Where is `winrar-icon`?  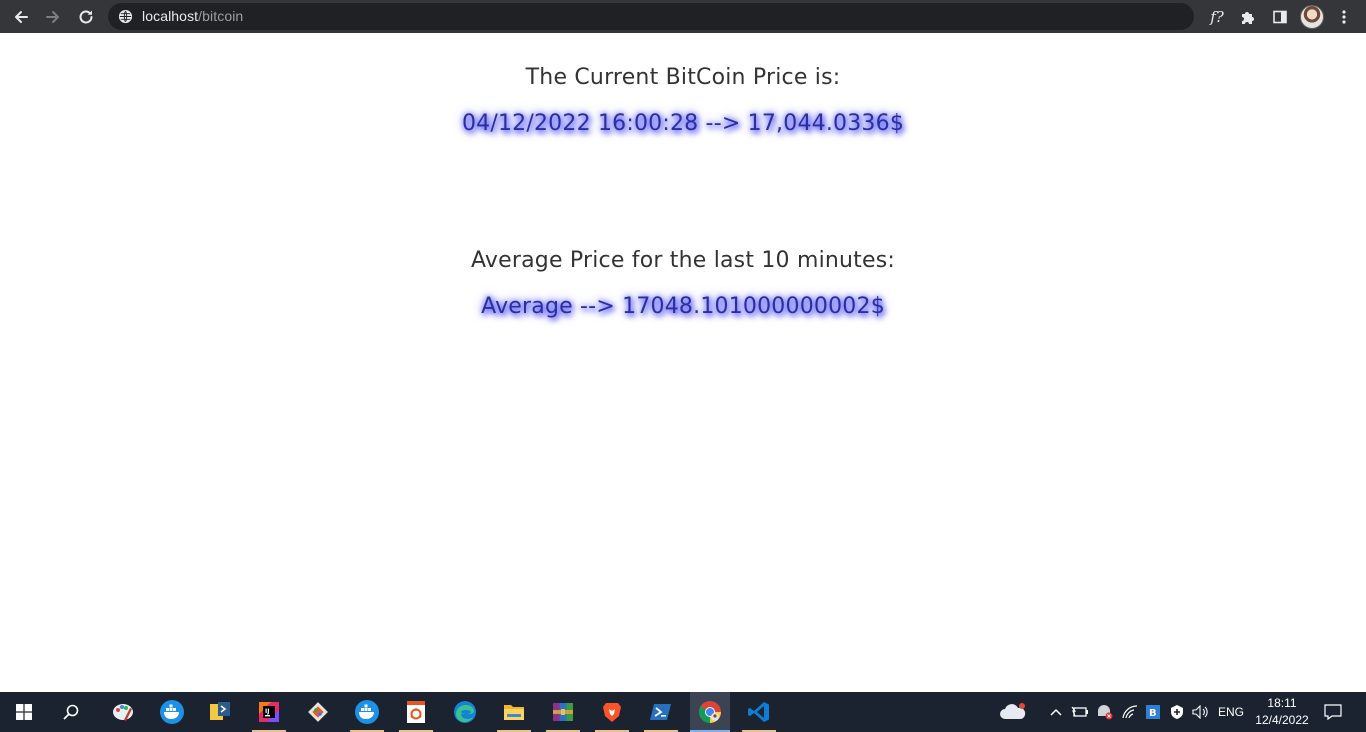 winrar-icon is located at coordinates (563, 712).